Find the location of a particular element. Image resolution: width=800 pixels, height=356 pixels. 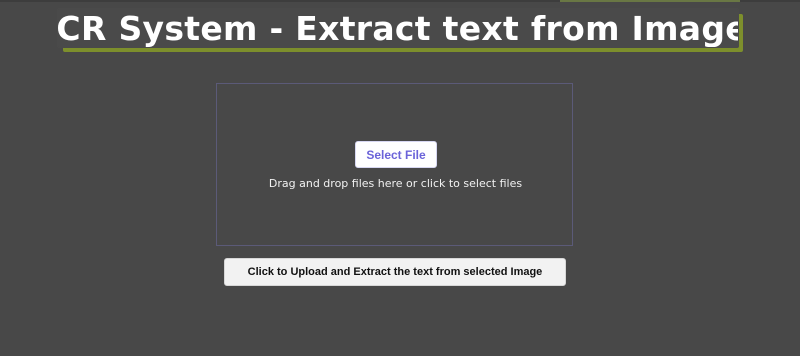

page-header: OCR System - Extract text from Images is located at coordinates (400, 30).